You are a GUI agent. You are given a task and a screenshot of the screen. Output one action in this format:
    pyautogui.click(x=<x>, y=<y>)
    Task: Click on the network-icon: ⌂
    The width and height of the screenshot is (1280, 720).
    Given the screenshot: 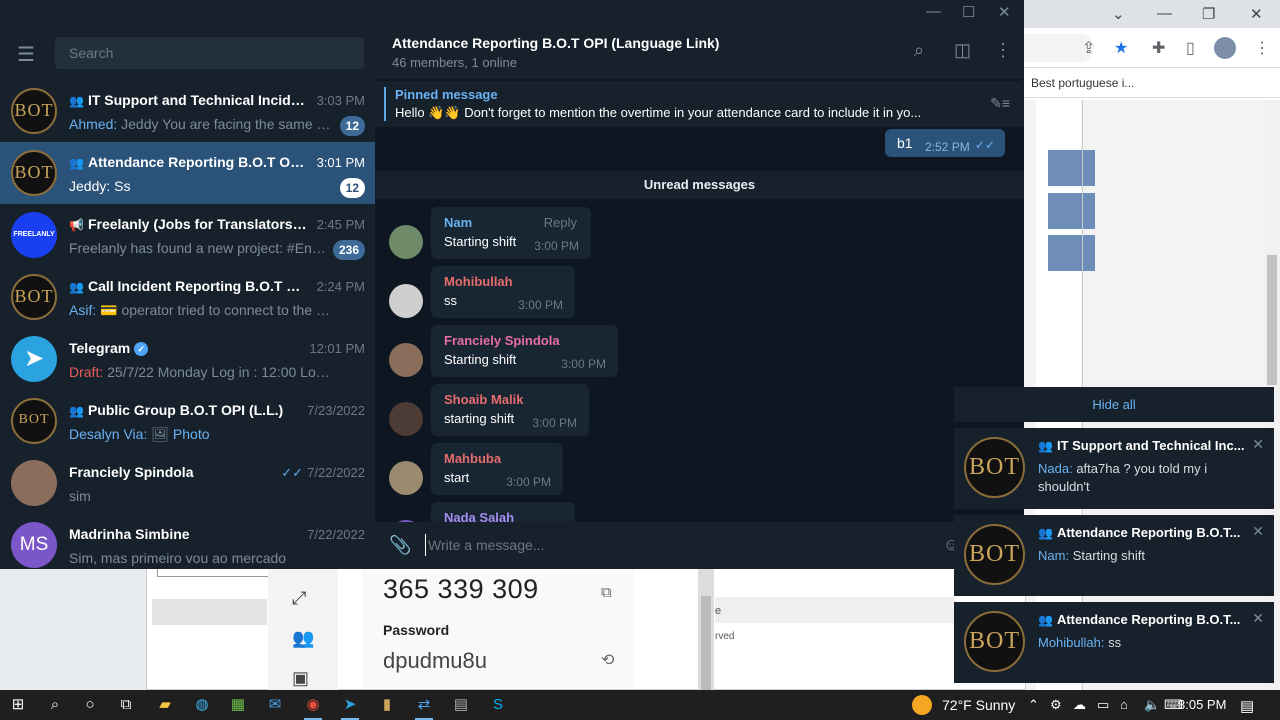 What is the action you would take?
    pyautogui.click(x=1124, y=704)
    